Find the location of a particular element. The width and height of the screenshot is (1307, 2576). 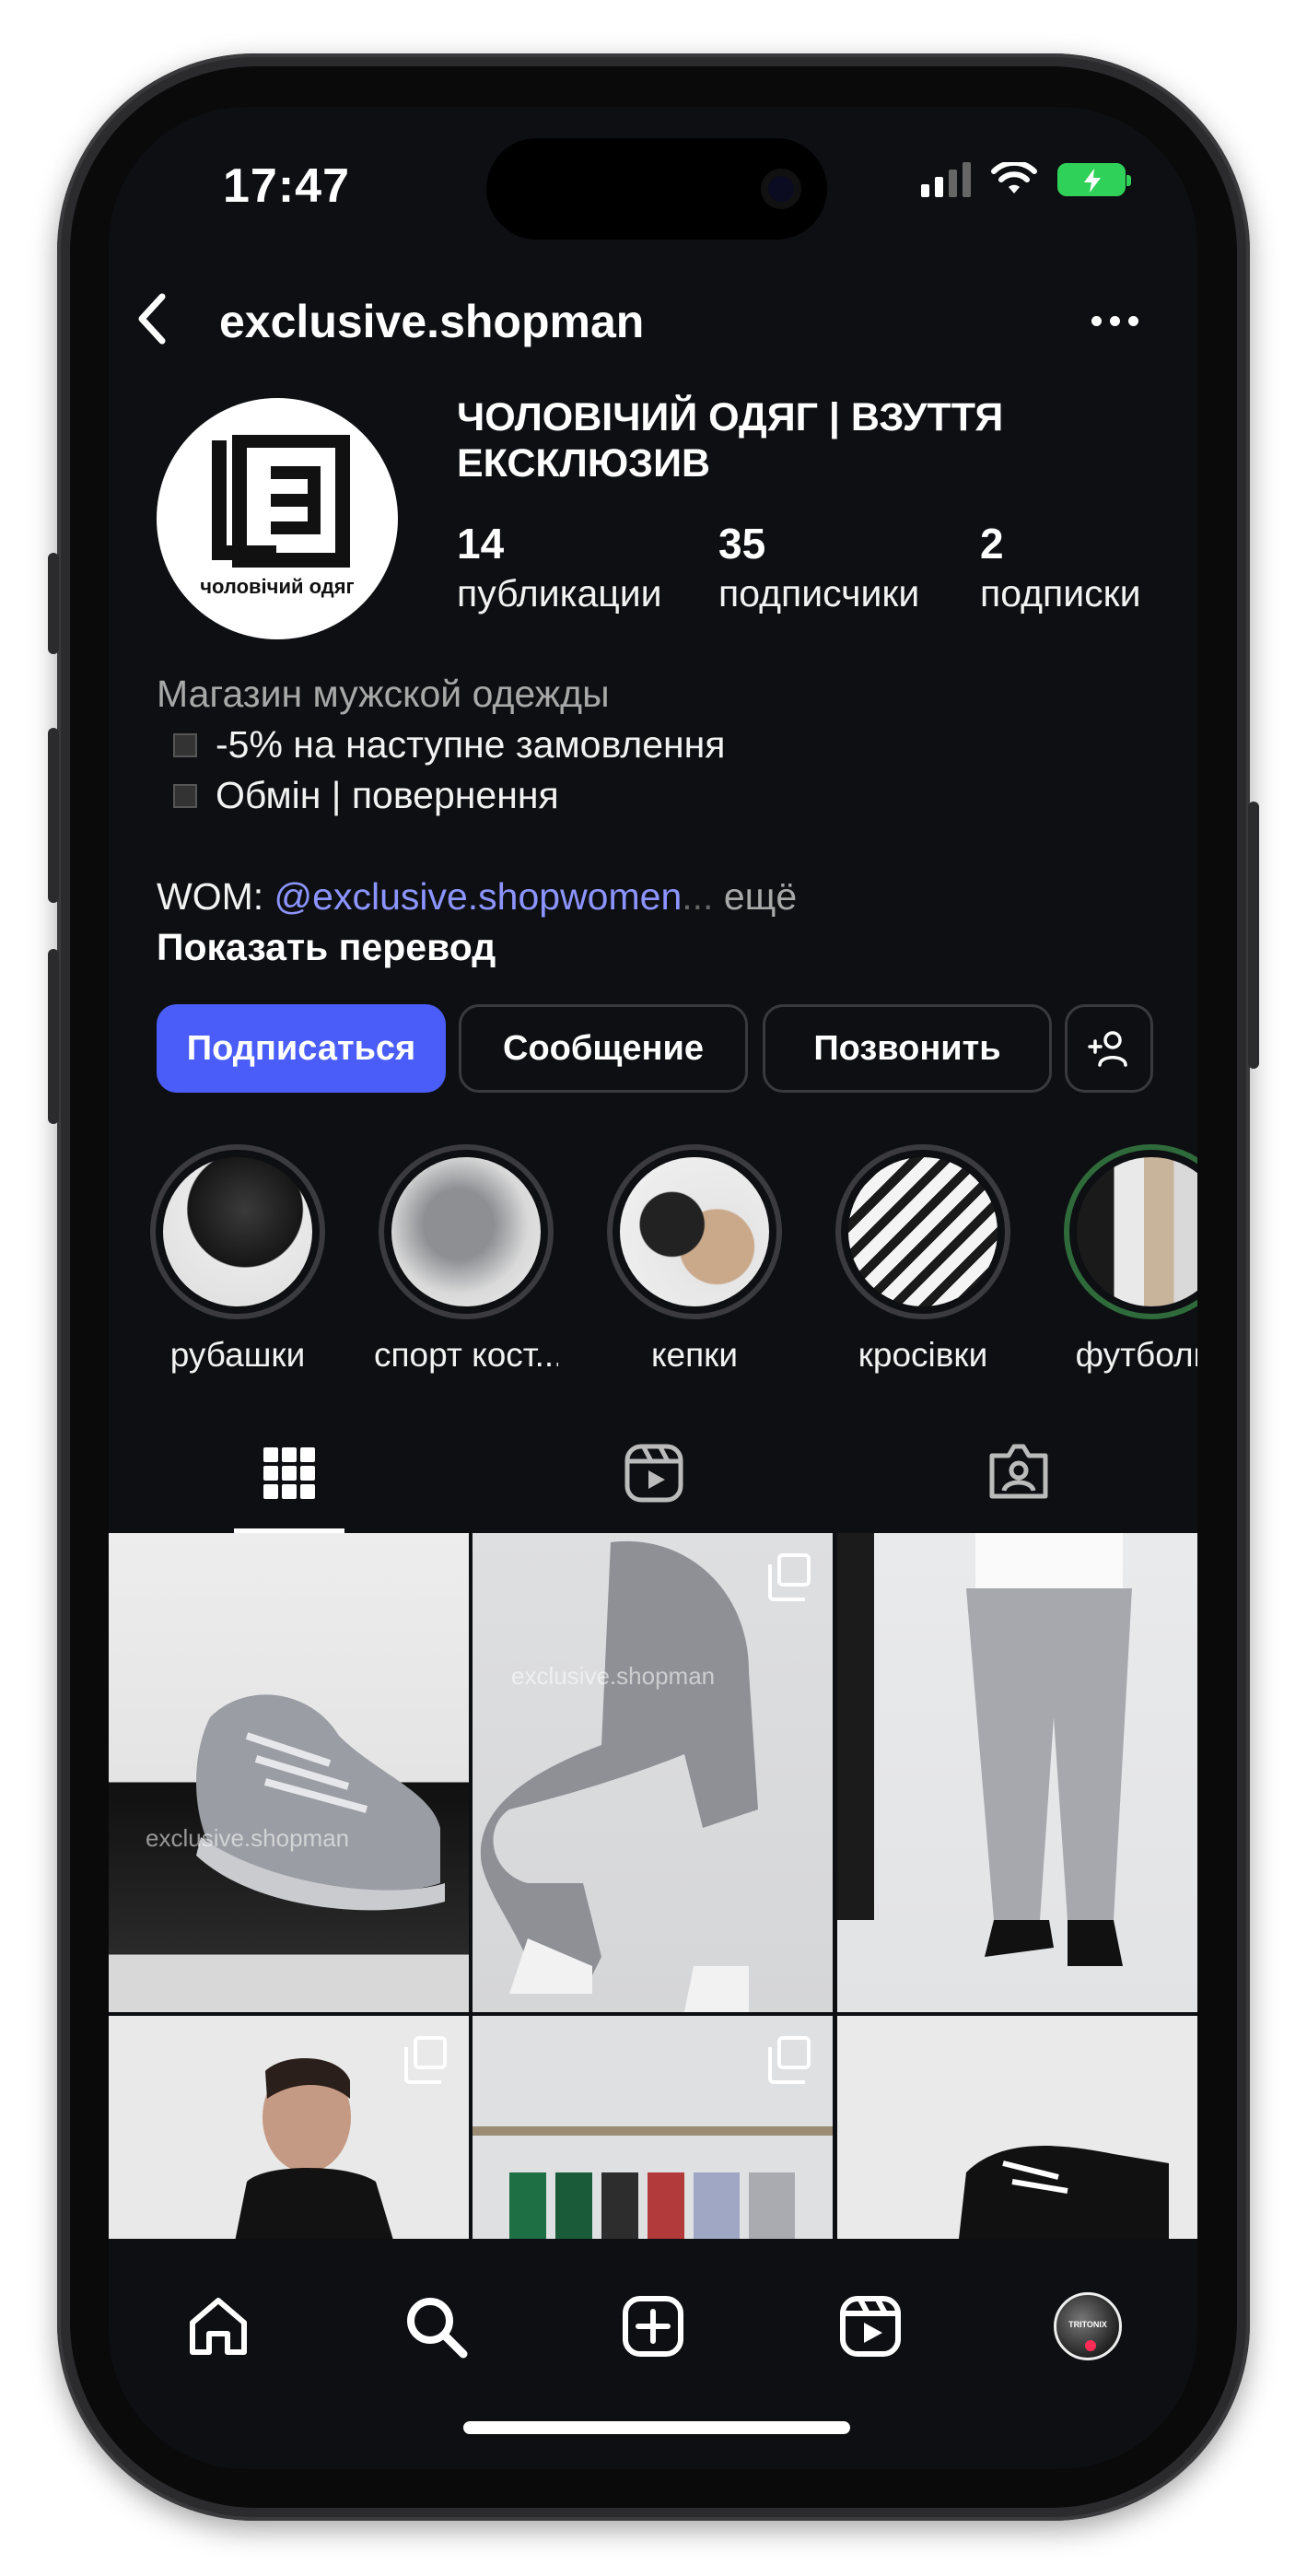

highlight-item: кепки is located at coordinates (694, 1259).